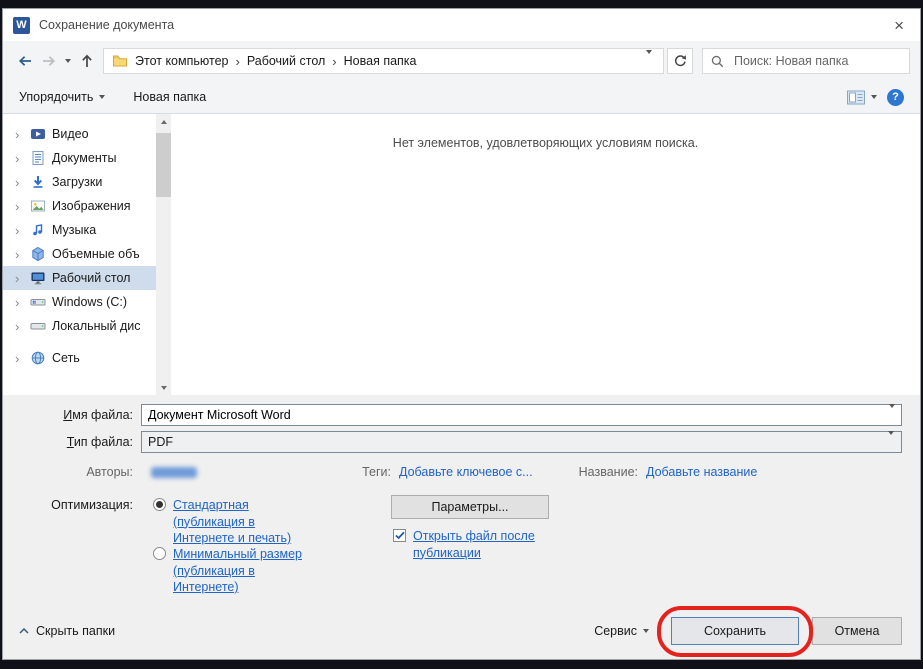 This screenshot has width=923, height=669. Describe the element at coordinates (77, 182) in the screenshot. I see `sidebar-item-label: Загрузки` at that location.